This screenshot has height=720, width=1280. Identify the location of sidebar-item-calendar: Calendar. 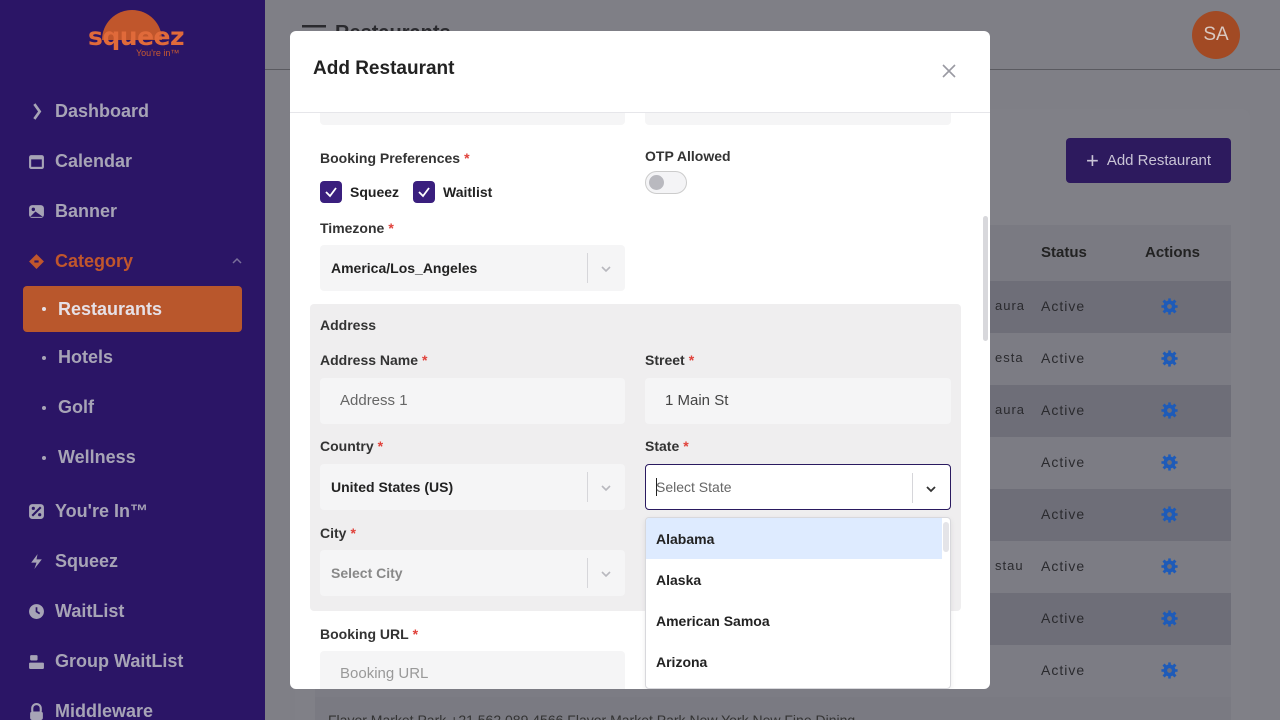
(79, 161).